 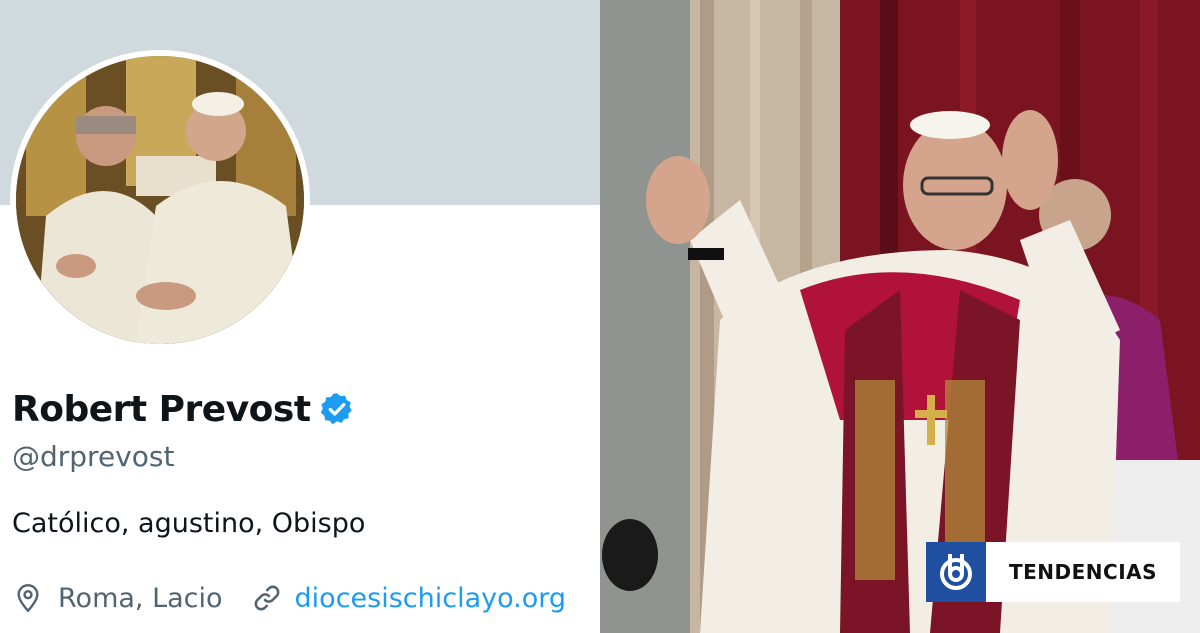 What do you see at coordinates (431, 598) in the screenshot?
I see `profile-website-link: diocesischiclayo.org` at bounding box center [431, 598].